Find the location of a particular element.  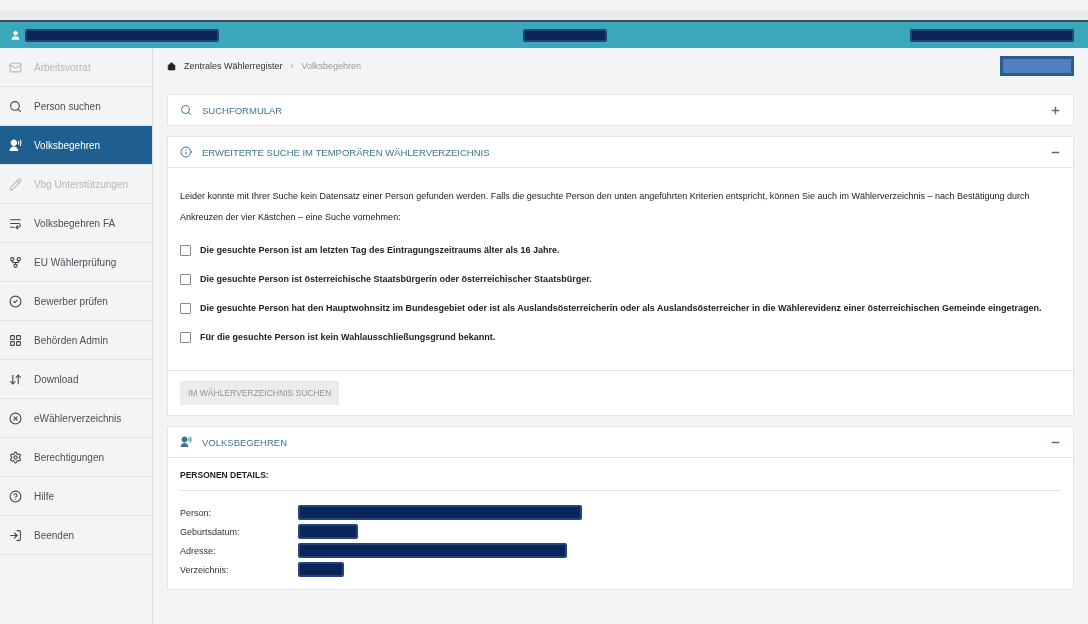

checkbox-label: Die gesuchte Person ist österreichische Staatsbürgerin oder österreichischer Staatsbürger. is located at coordinates (396, 279).